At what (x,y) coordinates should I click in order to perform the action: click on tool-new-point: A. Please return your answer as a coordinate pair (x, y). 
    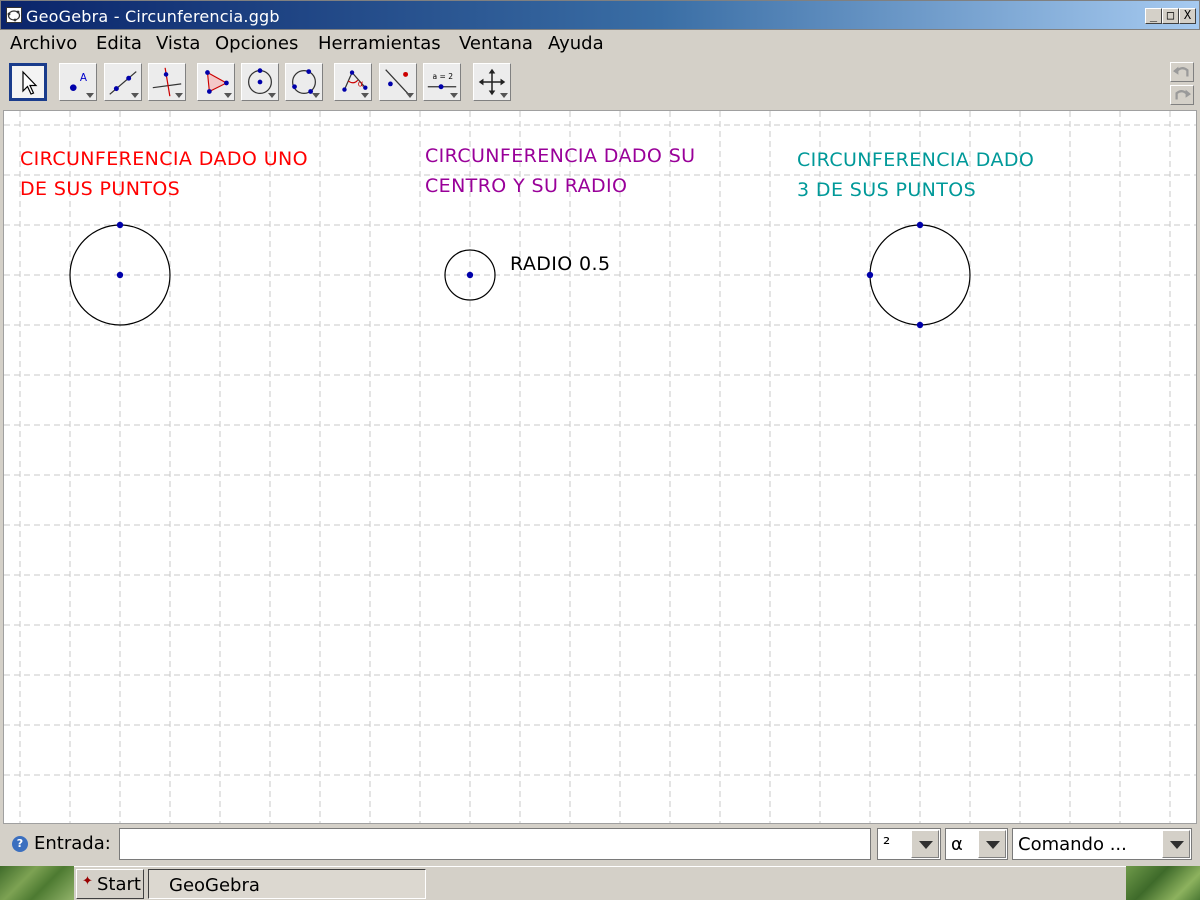
    Looking at the image, I should click on (78, 82).